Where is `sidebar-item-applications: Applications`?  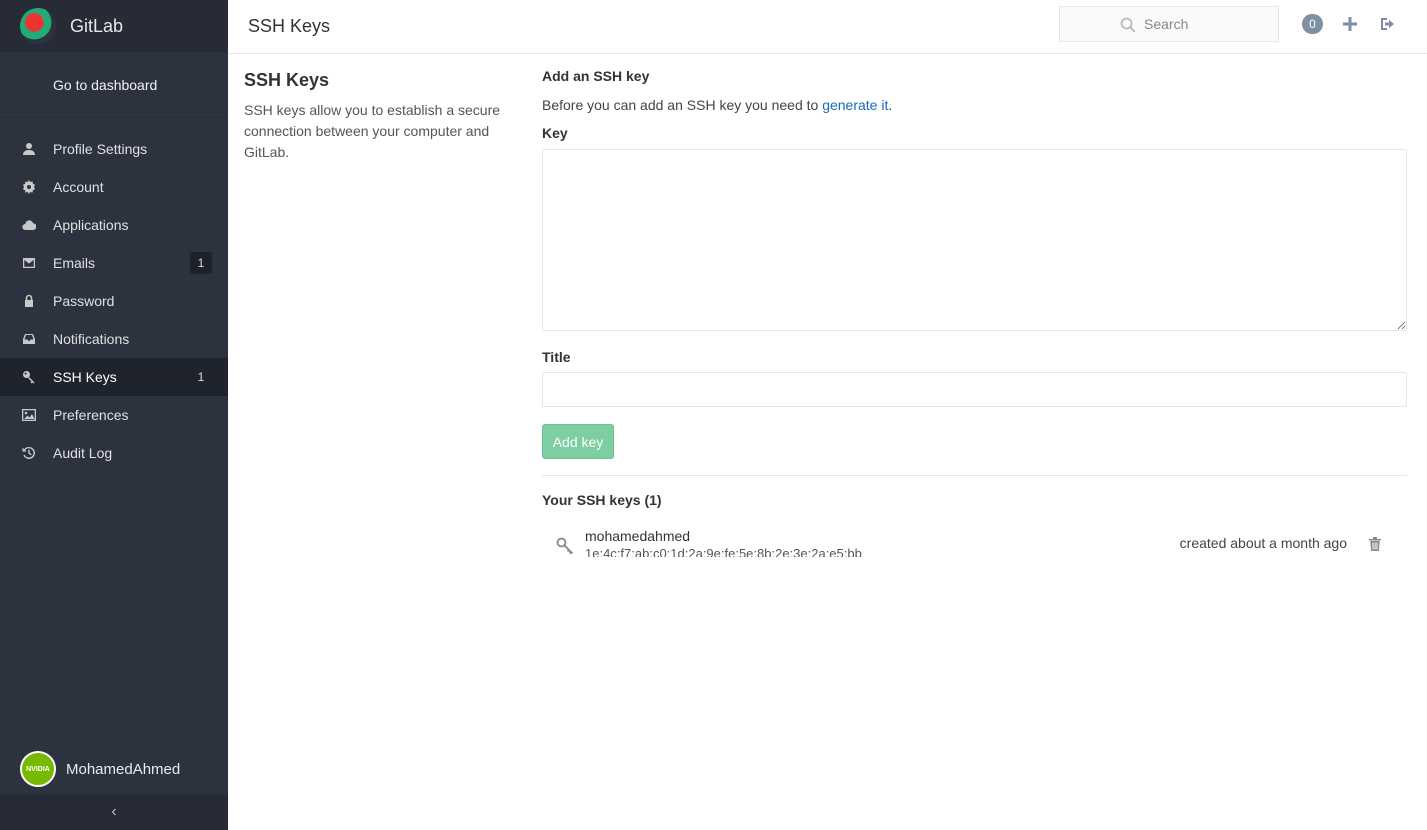
sidebar-item-applications: Applications is located at coordinates (114, 225).